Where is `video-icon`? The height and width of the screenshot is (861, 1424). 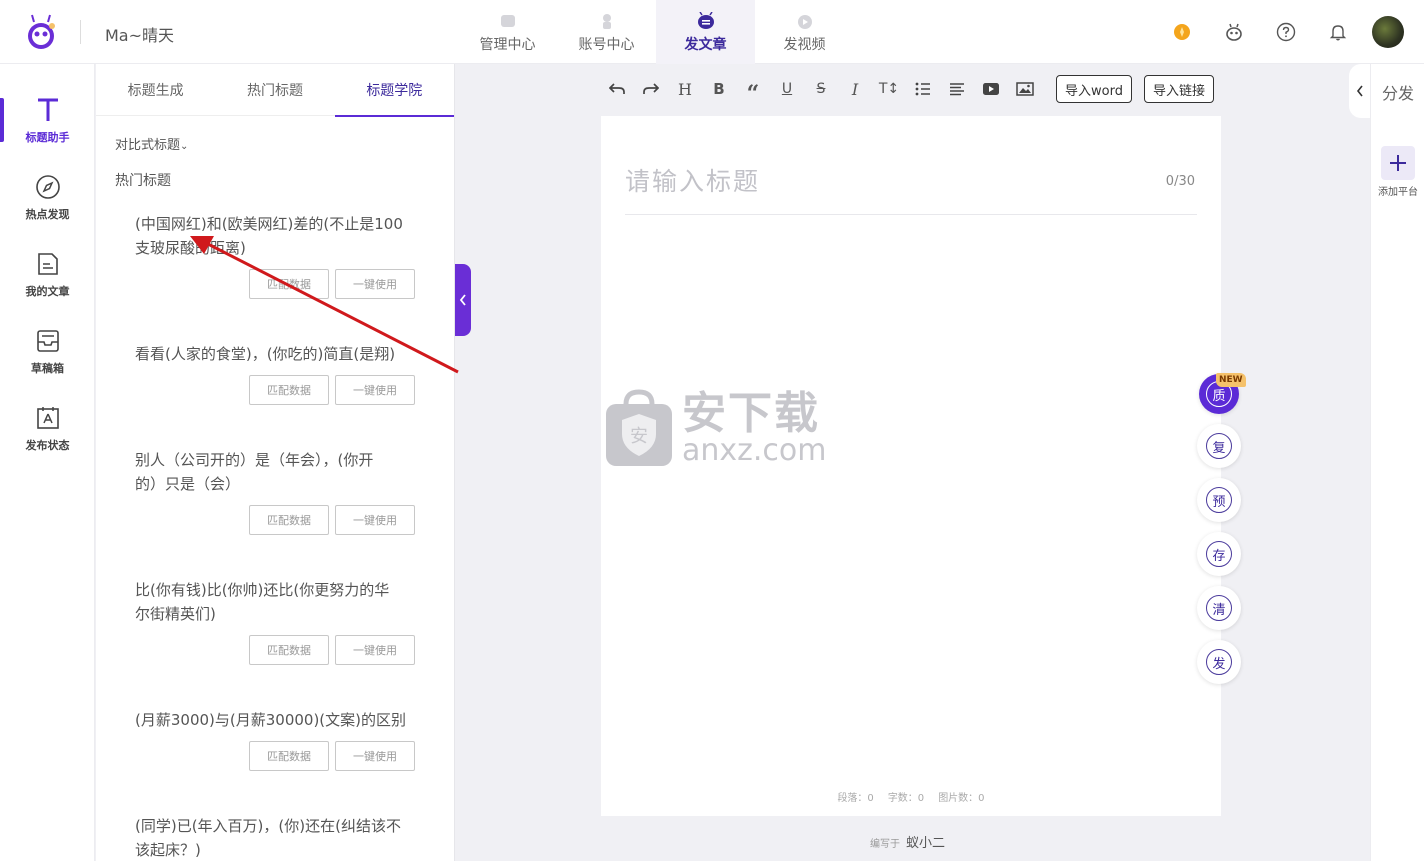 video-icon is located at coordinates (804, 22).